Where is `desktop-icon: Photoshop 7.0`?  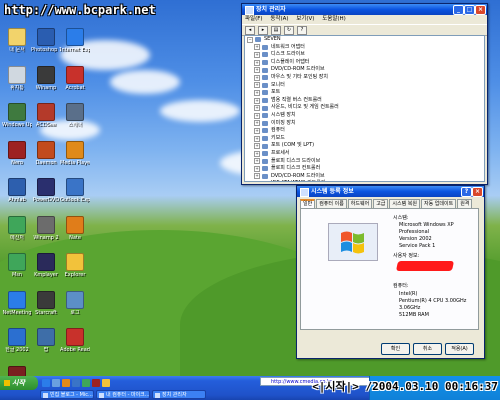 desktop-icon: Photoshop 7.0 is located at coordinates (46, 48).